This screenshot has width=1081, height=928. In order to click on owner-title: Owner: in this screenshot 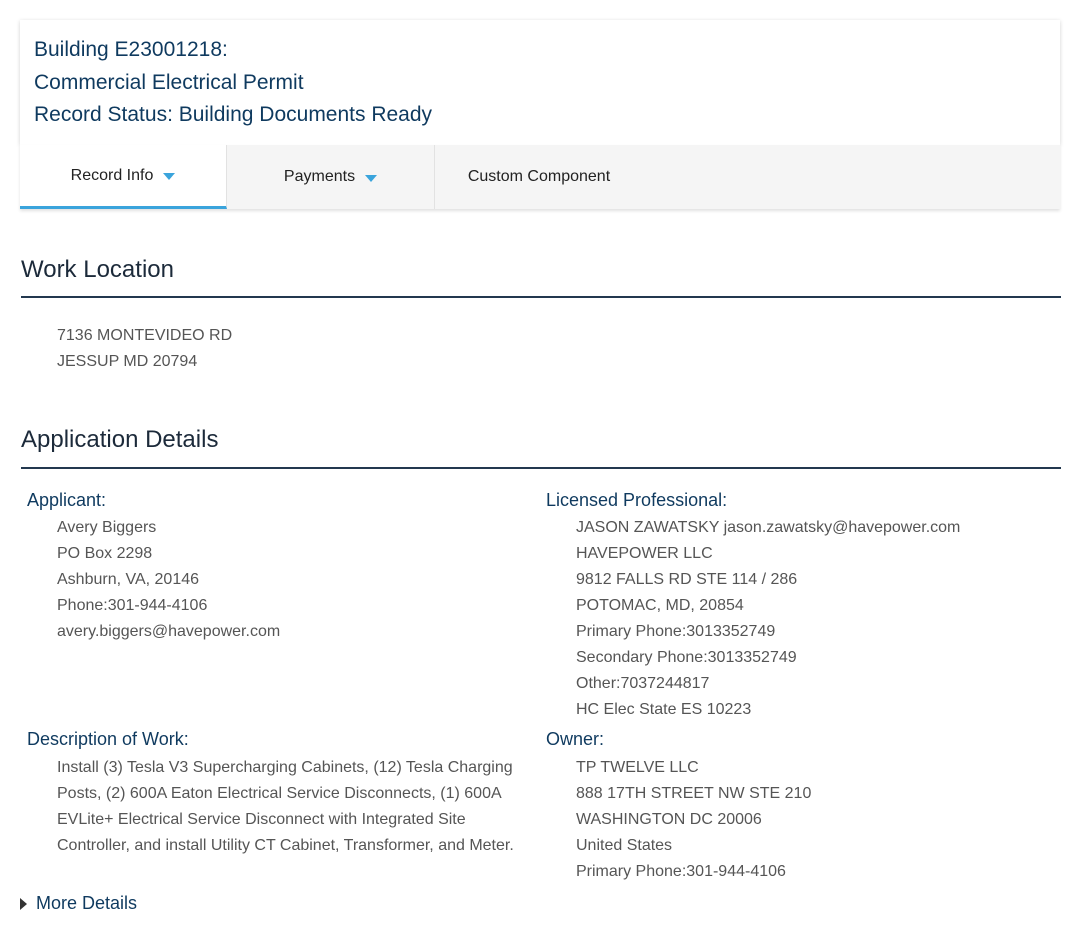, I will do `click(575, 739)`.